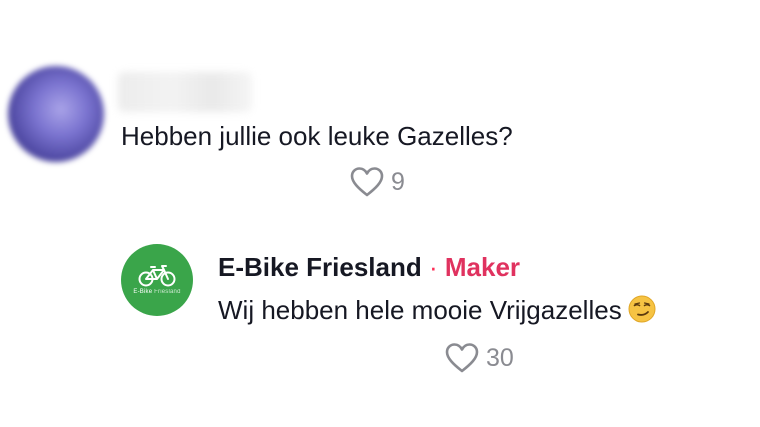  Describe the element at coordinates (482, 267) in the screenshot. I see `maker-badge: Maker` at that location.